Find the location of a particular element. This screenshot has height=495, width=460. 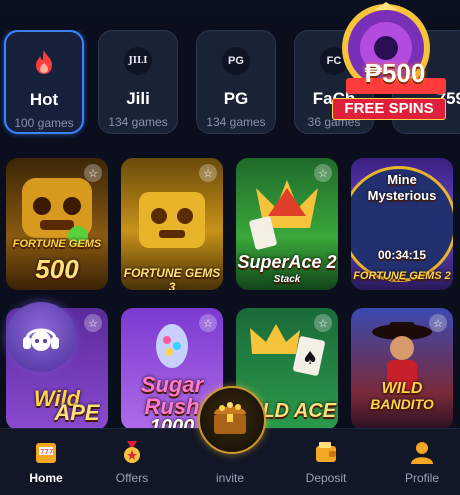

profile-icon is located at coordinates (422, 453).